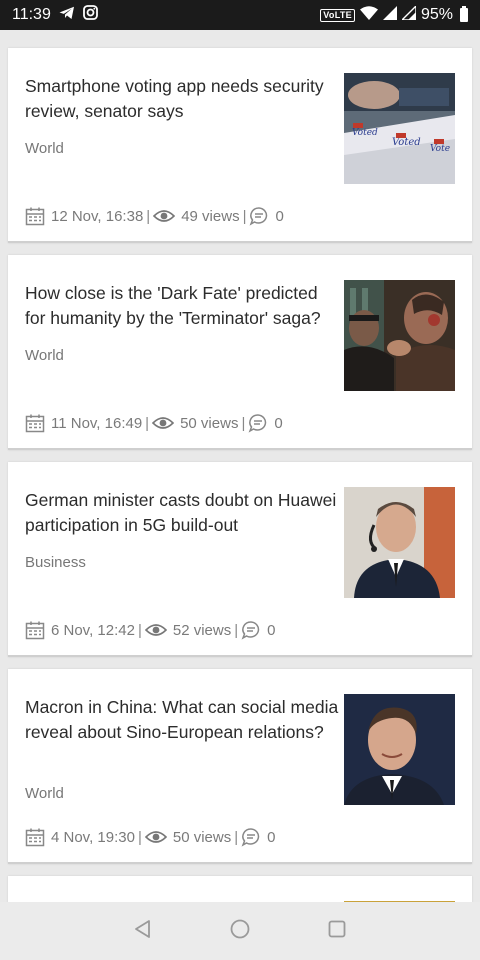  Describe the element at coordinates (240, 15) in the screenshot. I see `status-bar: 11:39 VoLTE 95%` at that location.